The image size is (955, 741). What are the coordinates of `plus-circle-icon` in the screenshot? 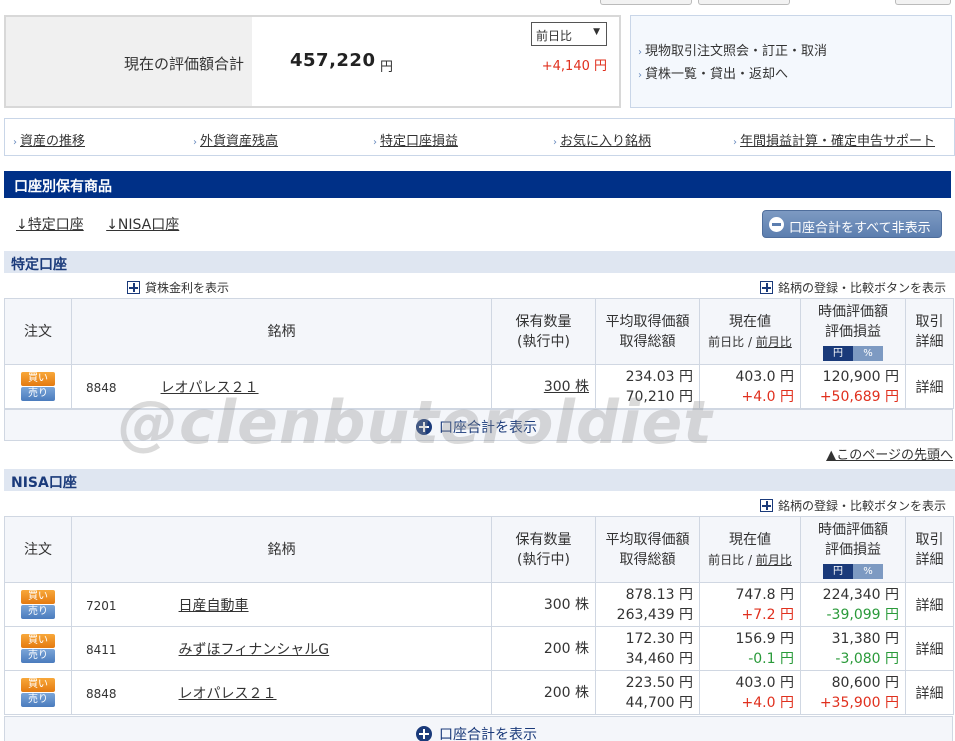 It's located at (424, 427).